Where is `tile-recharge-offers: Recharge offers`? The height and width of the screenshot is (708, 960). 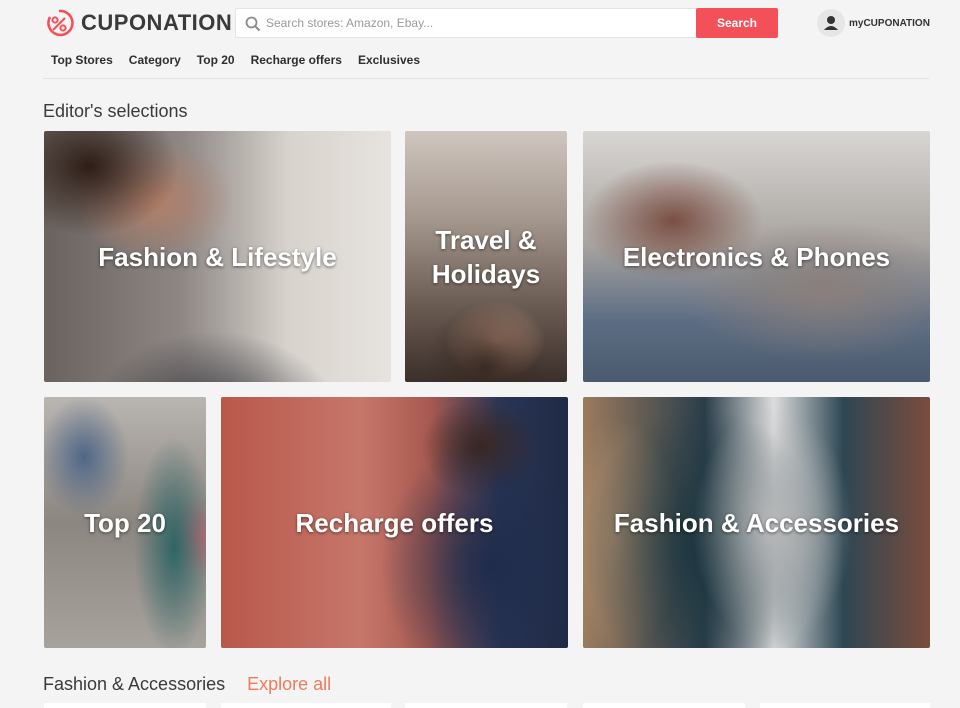 tile-recharge-offers: Recharge offers is located at coordinates (394, 522).